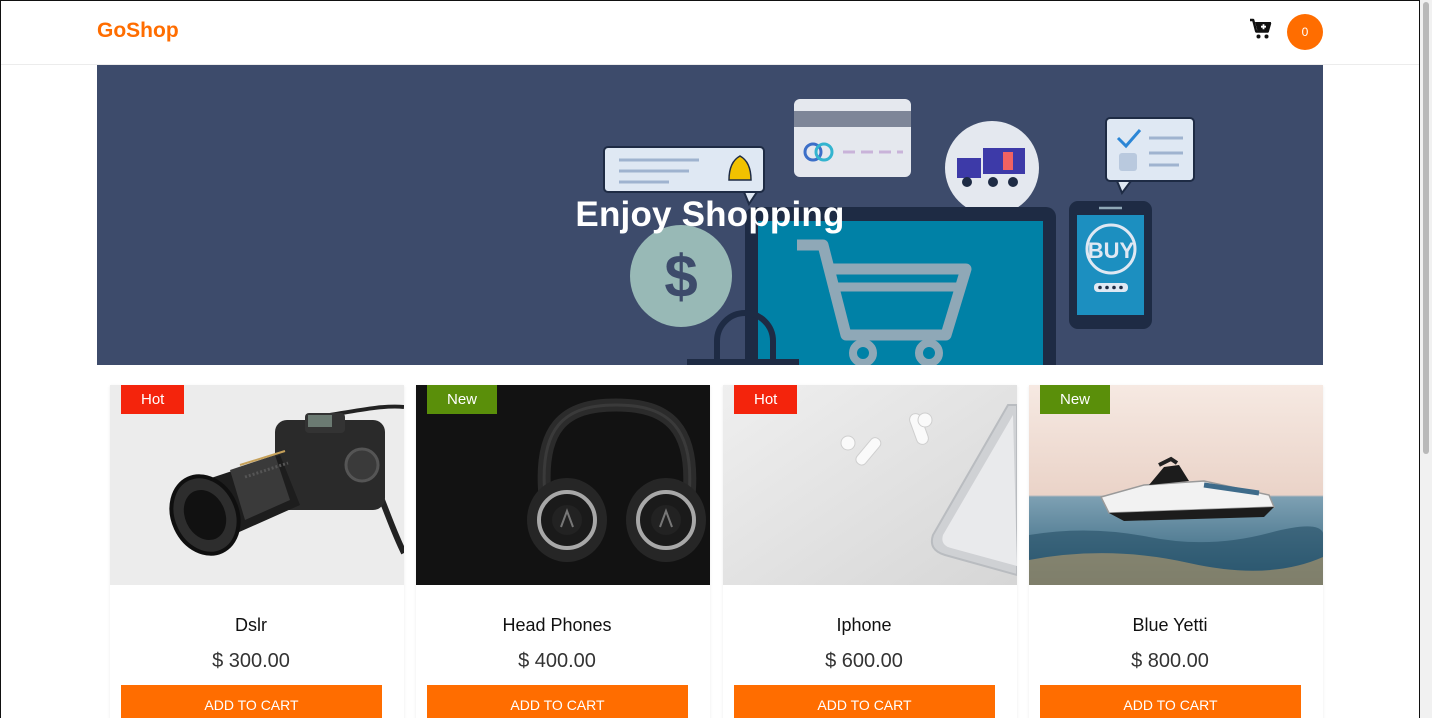 The width and height of the screenshot is (1432, 718). What do you see at coordinates (852, 138) in the screenshot?
I see `credit-card-icon` at bounding box center [852, 138].